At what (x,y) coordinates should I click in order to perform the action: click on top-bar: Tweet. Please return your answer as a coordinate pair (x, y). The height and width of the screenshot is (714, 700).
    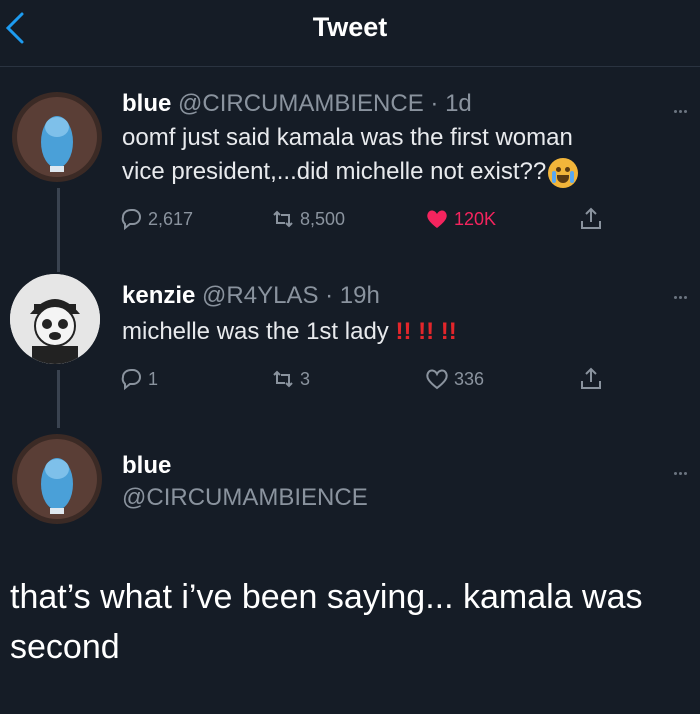
    Looking at the image, I should click on (350, 33).